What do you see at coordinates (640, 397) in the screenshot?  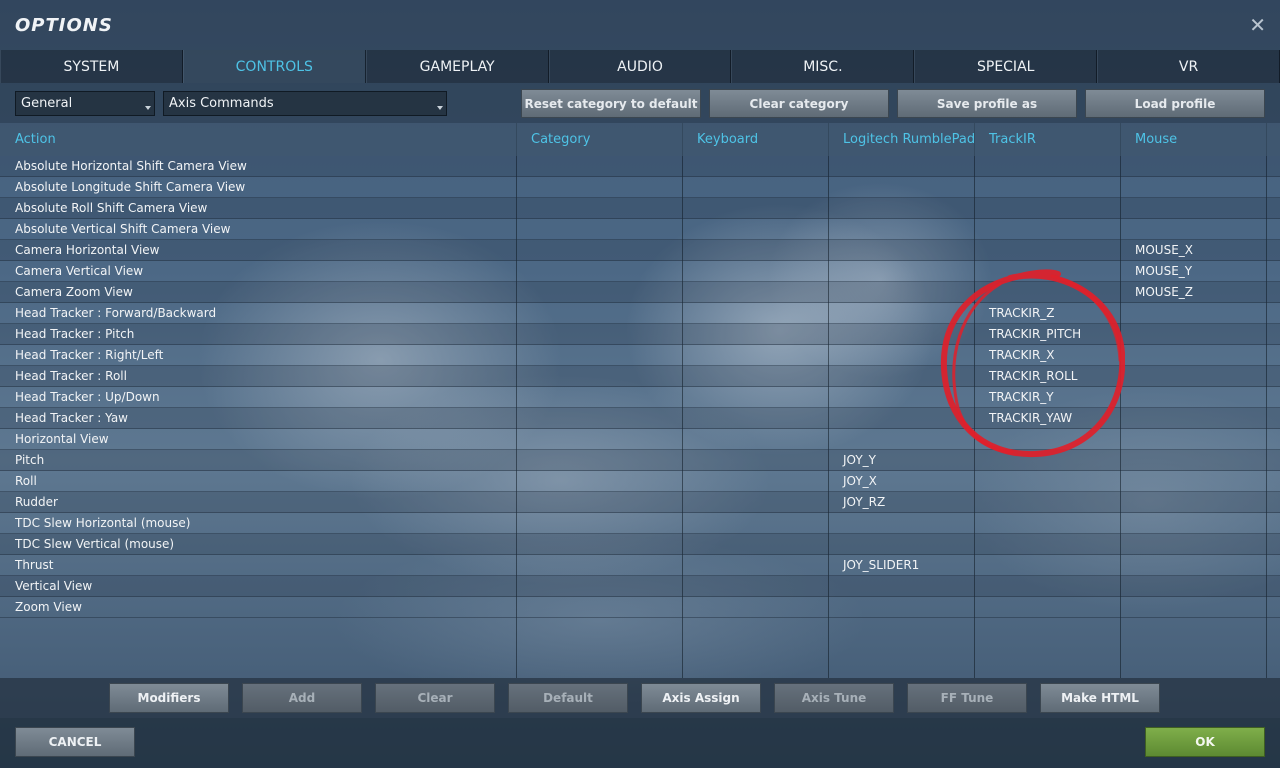 I see `table-row: Head Tracker : Up/Down TRACKIR_Y` at bounding box center [640, 397].